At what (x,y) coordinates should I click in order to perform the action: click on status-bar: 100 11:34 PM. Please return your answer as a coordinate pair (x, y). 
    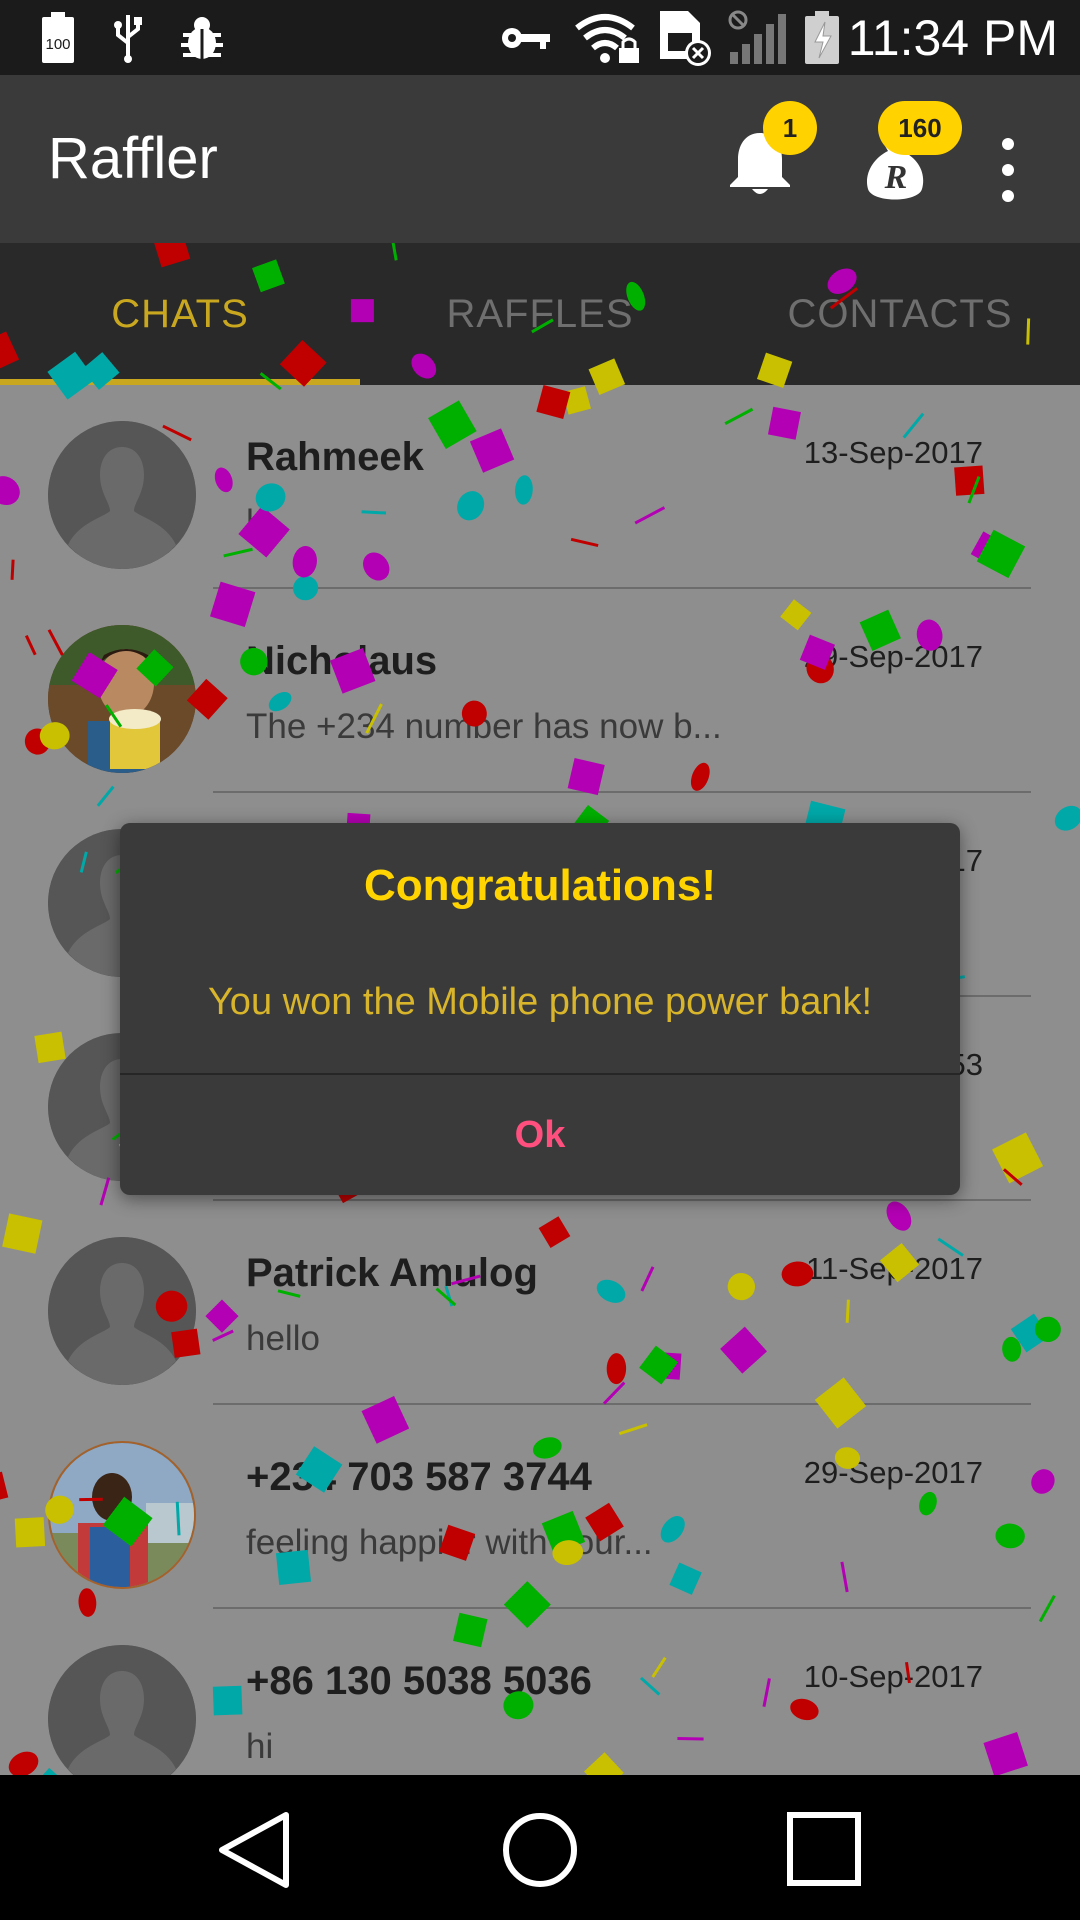
    Looking at the image, I should click on (540, 37).